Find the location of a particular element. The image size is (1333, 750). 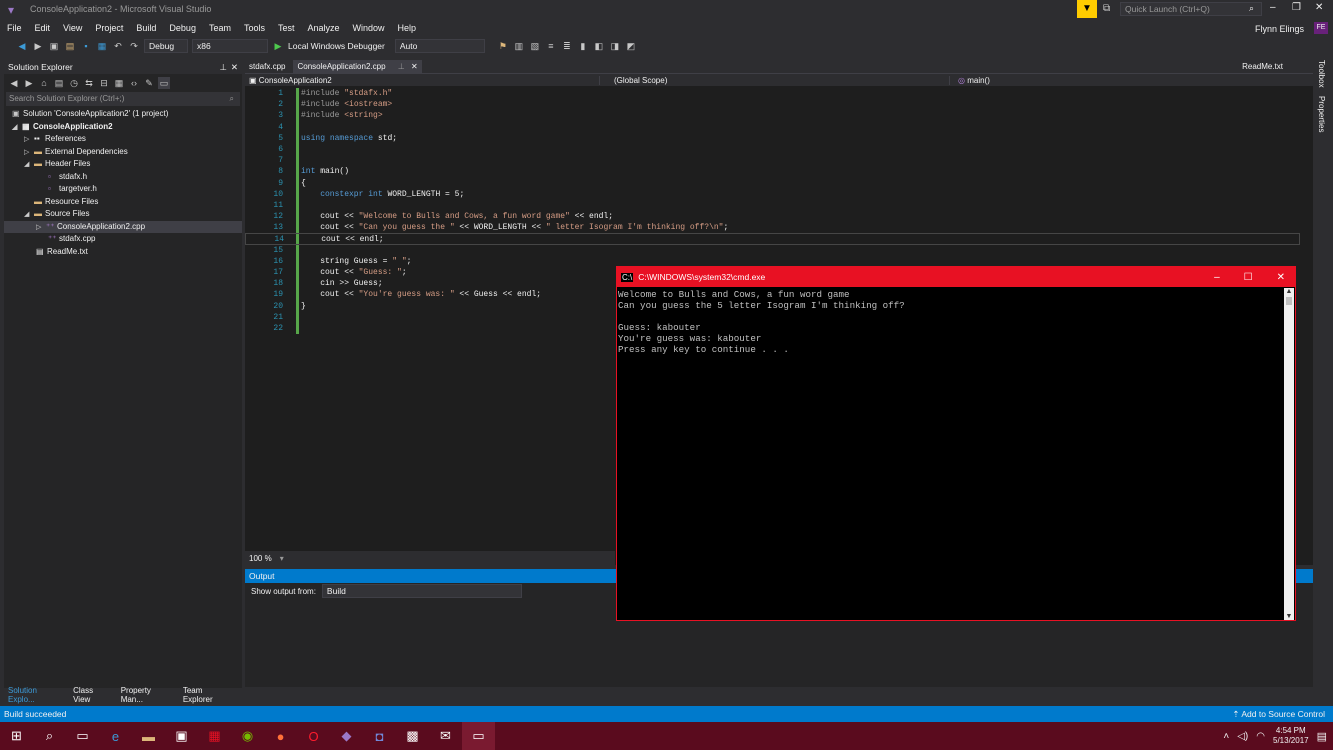

start-debug-button: Local Windows Debugger is located at coordinates (336, 46).